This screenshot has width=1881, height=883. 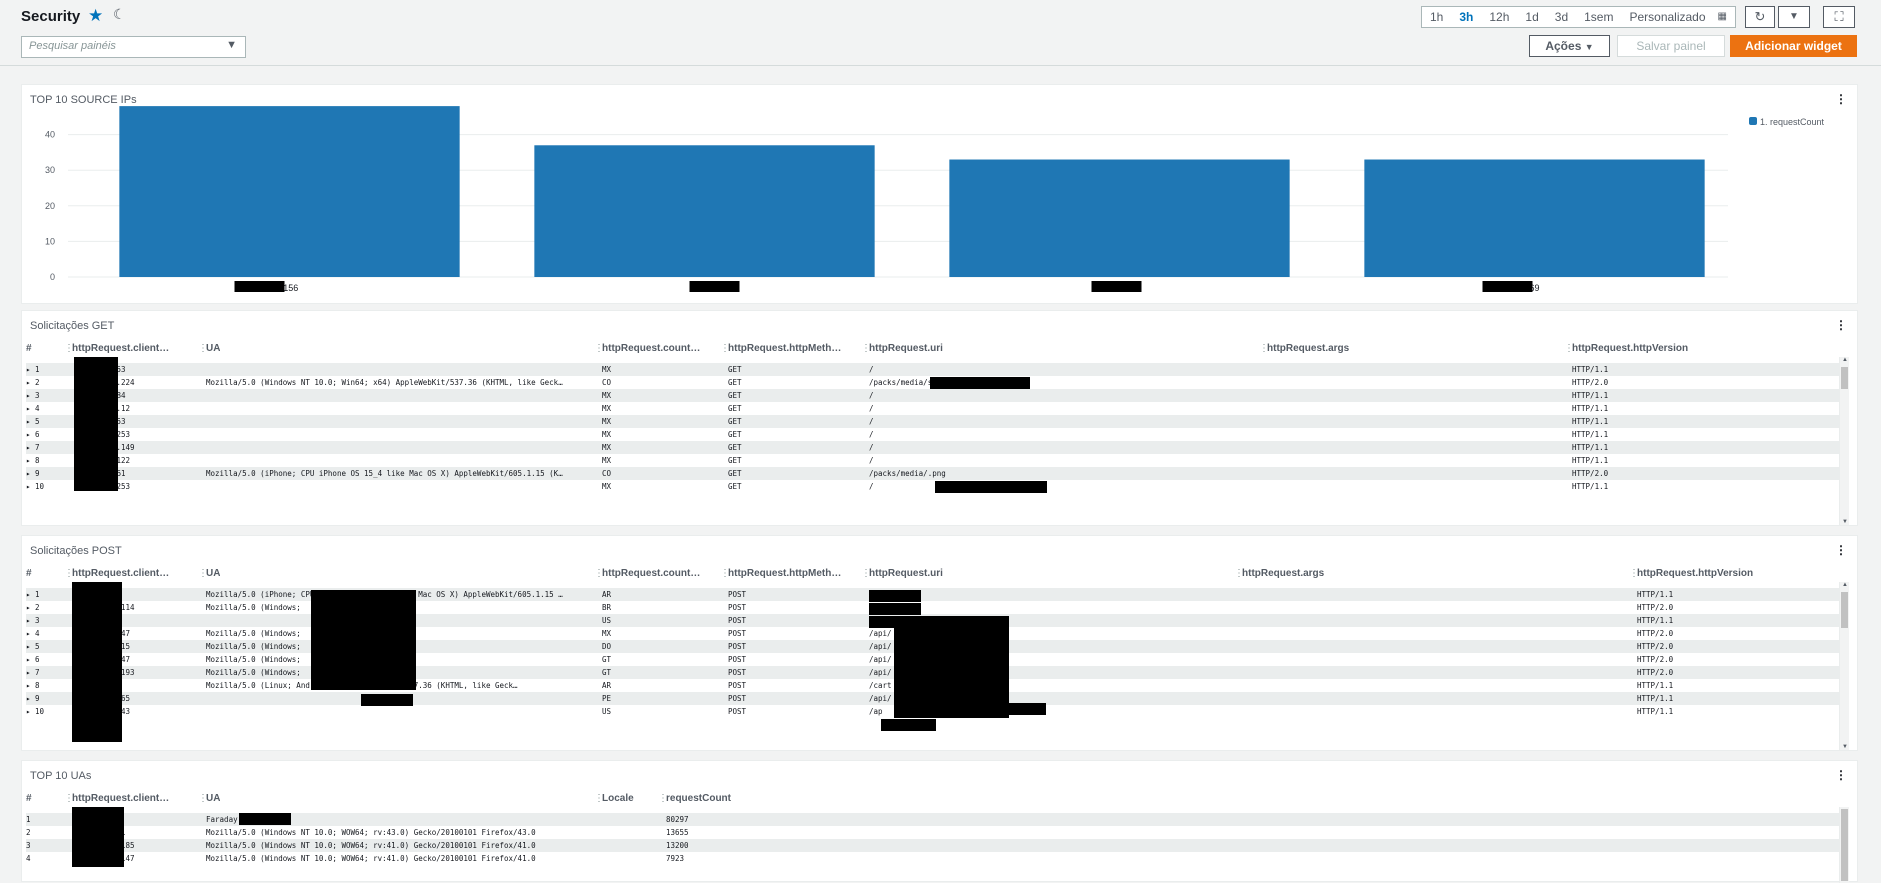 I want to click on table-row: ▸ 6 .253 MX GET / HTTP/1.1, so click(x=932, y=434).